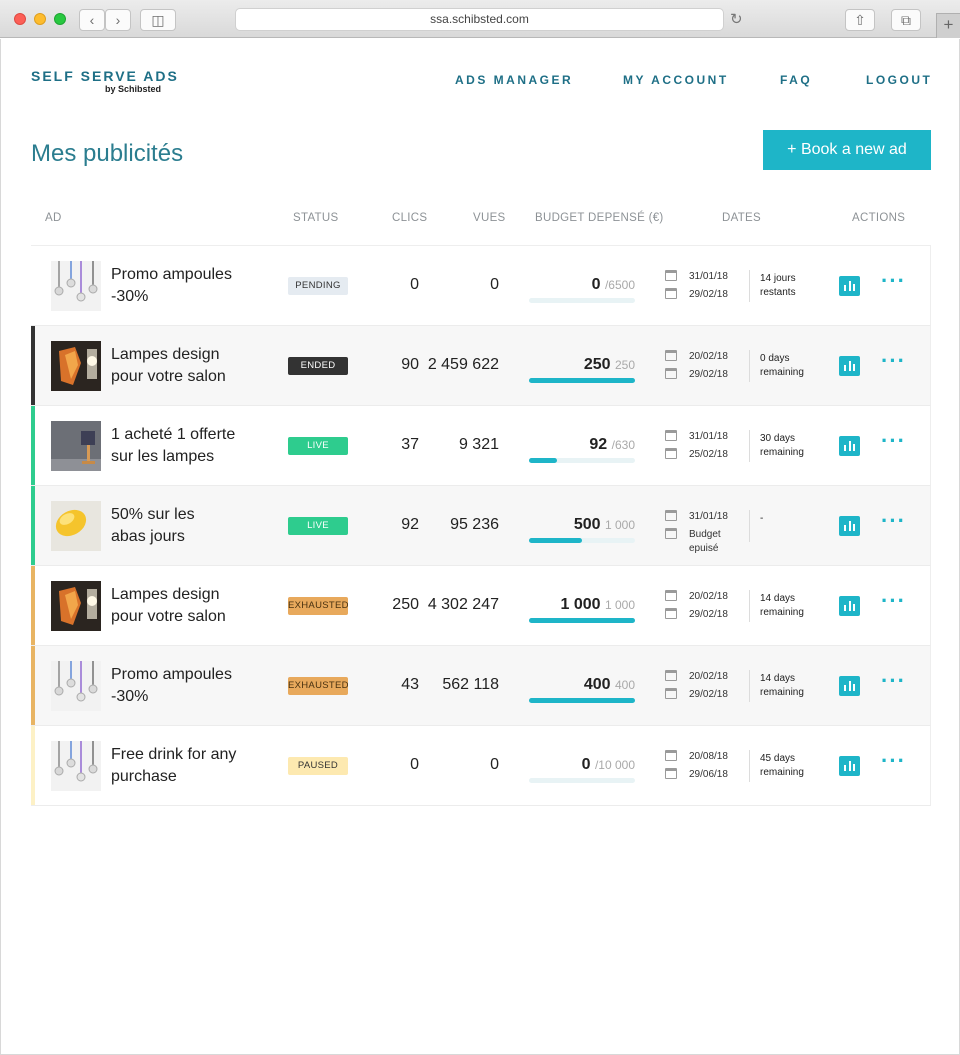  Describe the element at coordinates (92, 20) in the screenshot. I see `back-button: ‹` at that location.